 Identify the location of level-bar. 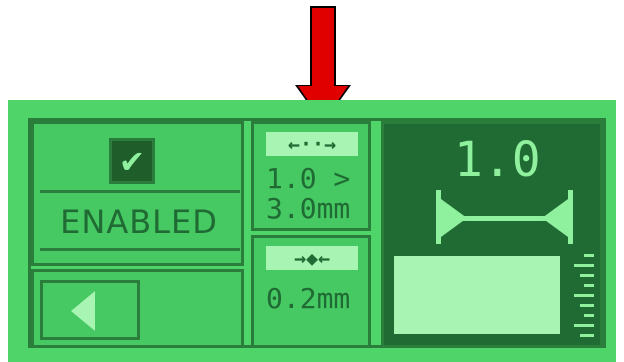
(477, 295).